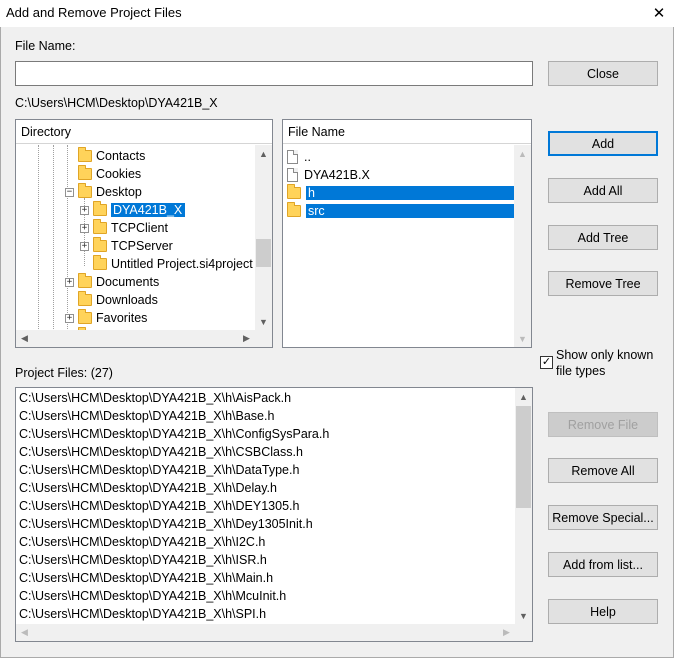 The image size is (674, 658). I want to click on show-known-label-line2: file types, so click(581, 371).